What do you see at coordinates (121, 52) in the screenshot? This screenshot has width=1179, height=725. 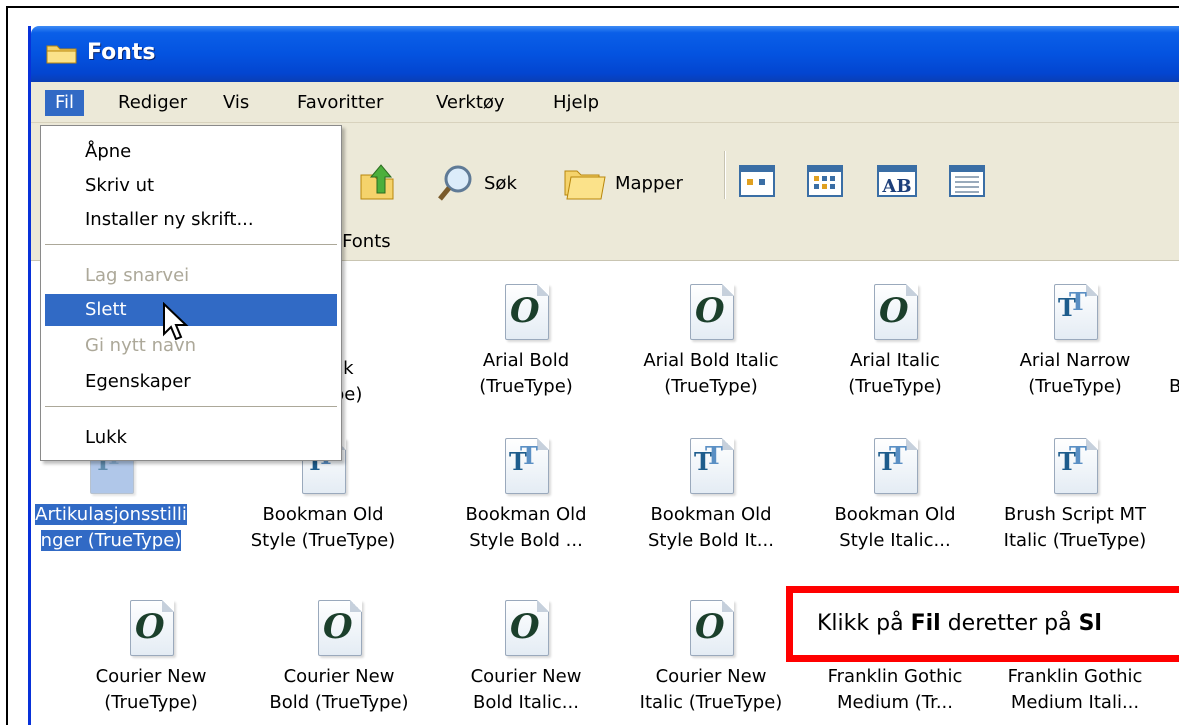 I see `window-title: Fonts` at bounding box center [121, 52].